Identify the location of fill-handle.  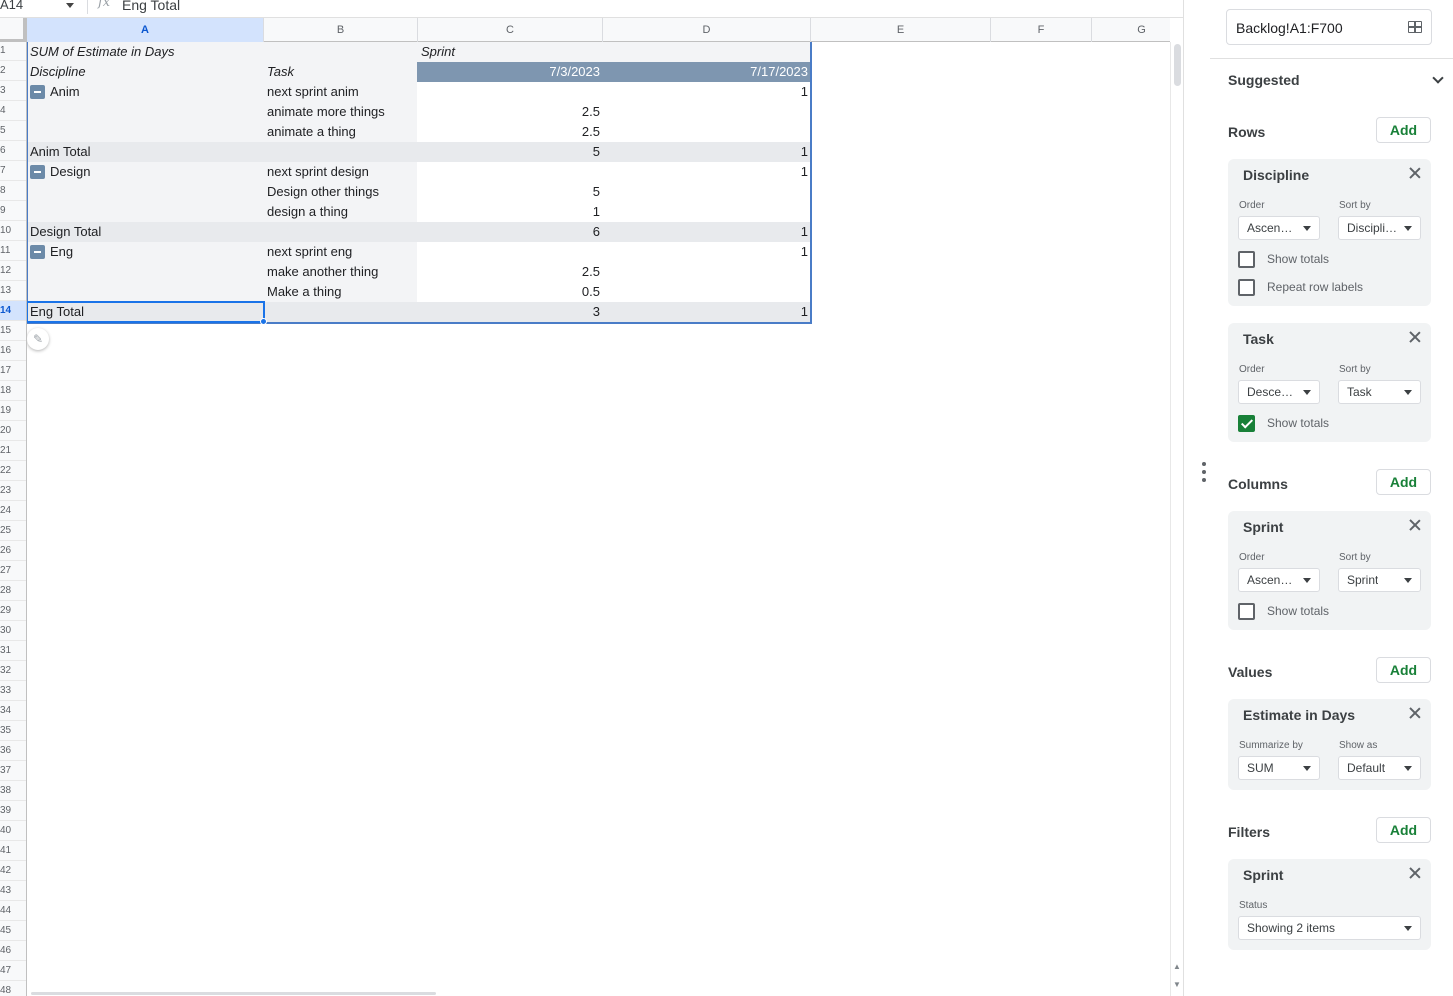
(263, 321).